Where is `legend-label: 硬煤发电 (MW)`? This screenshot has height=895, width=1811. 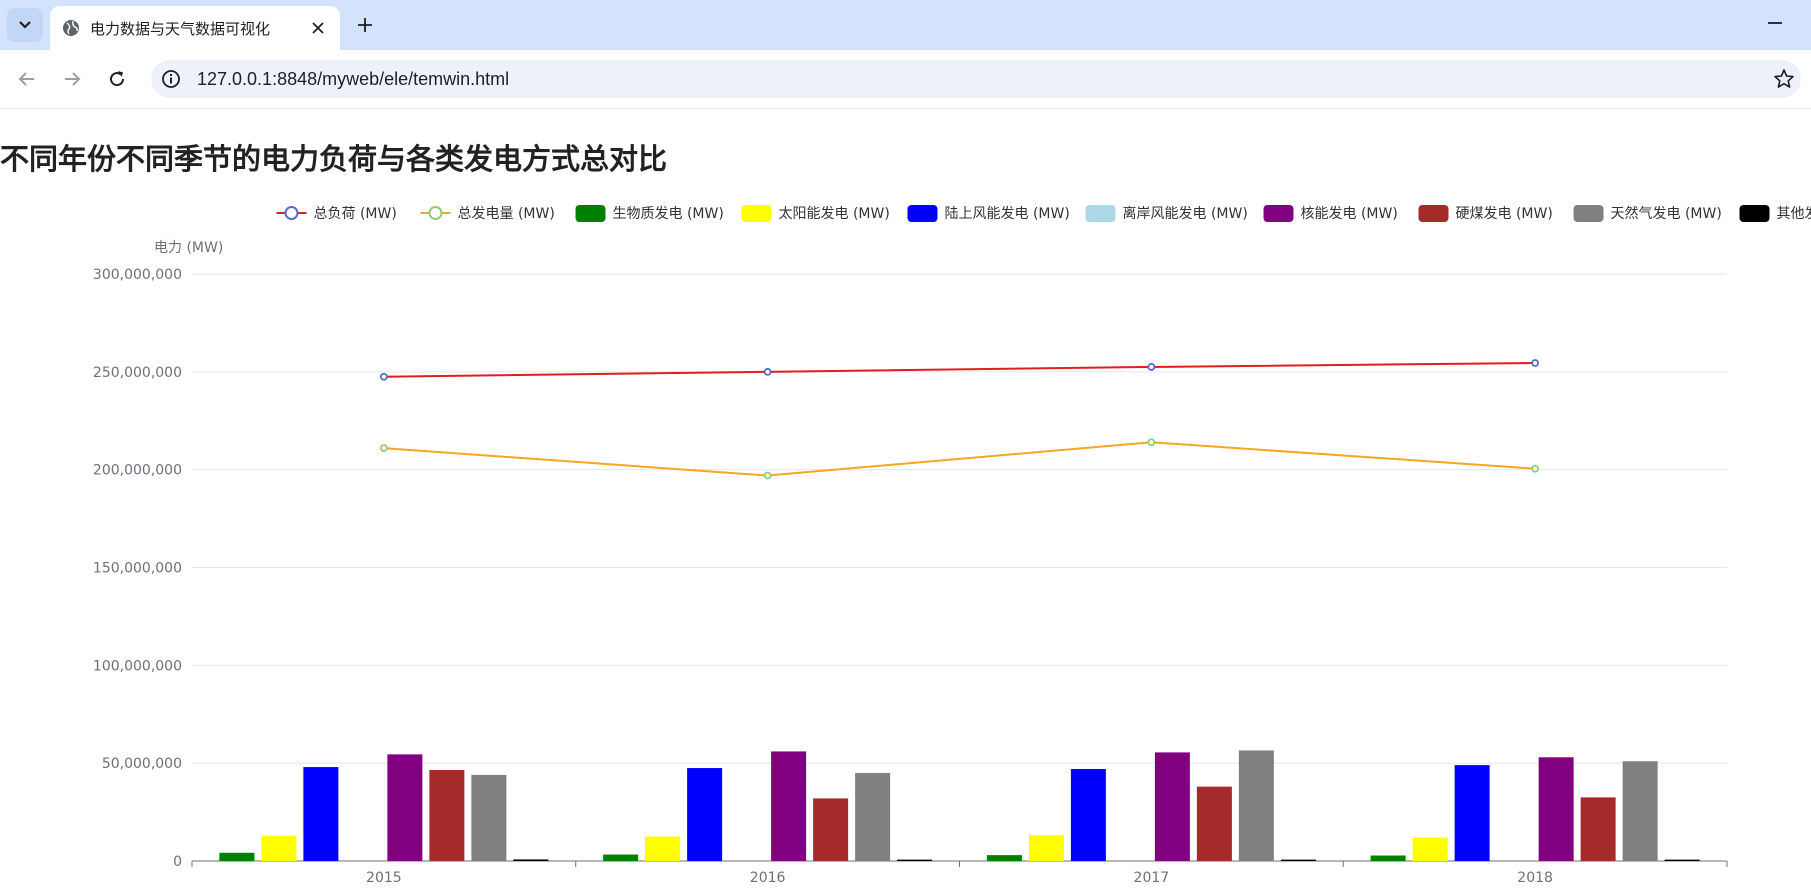
legend-label: 硬煤发电 (MW) is located at coordinates (1504, 214).